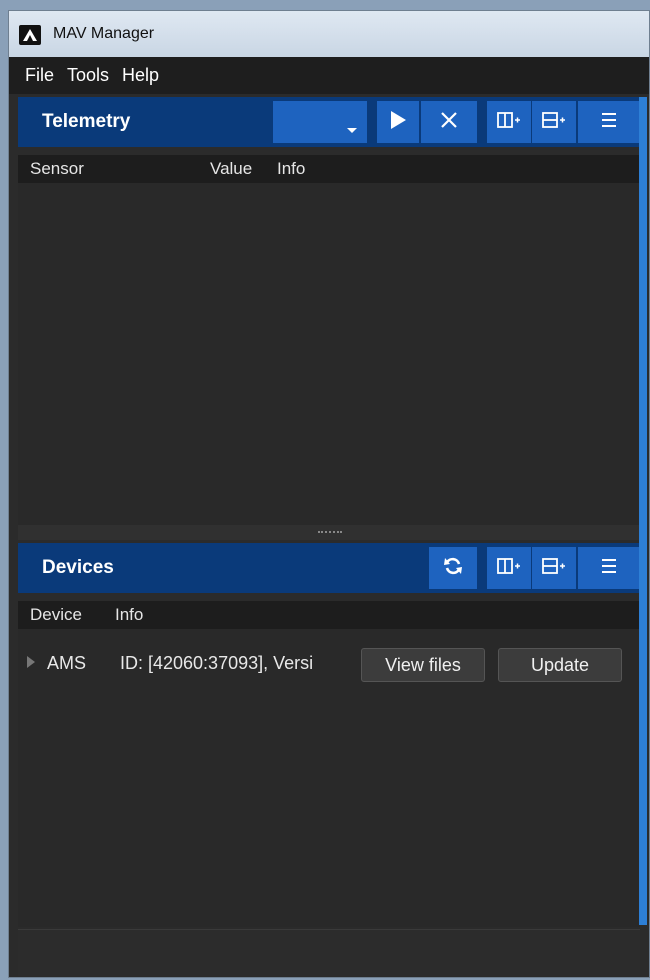 Image resolution: width=650 pixels, height=980 pixels. What do you see at coordinates (329, 34) in the screenshot?
I see `title-bar: MAV Manager` at bounding box center [329, 34].